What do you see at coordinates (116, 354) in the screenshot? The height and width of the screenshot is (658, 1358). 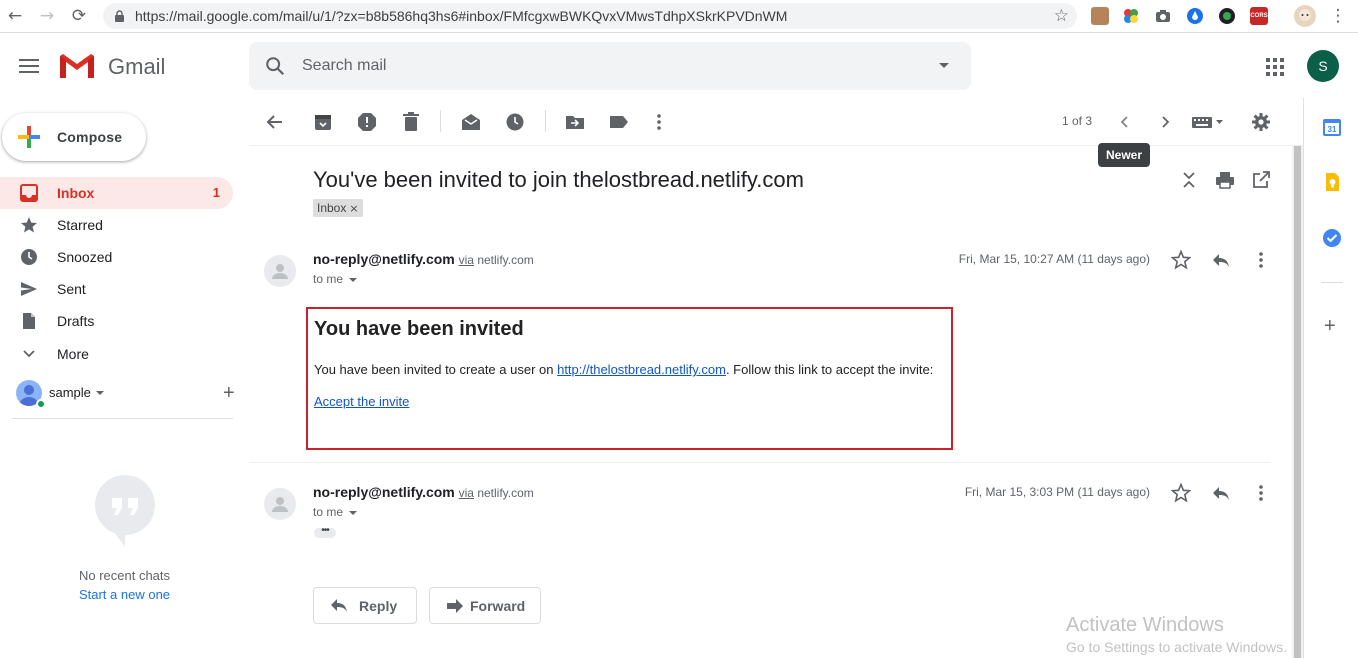 I see `sidebar-item-more: More` at bounding box center [116, 354].